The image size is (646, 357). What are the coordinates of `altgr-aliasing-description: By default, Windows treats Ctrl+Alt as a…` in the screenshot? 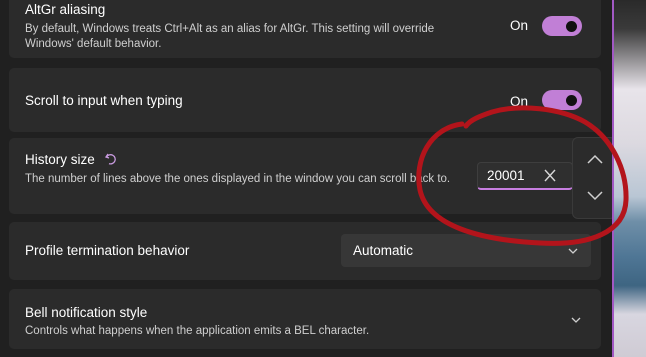 It's located at (230, 36).